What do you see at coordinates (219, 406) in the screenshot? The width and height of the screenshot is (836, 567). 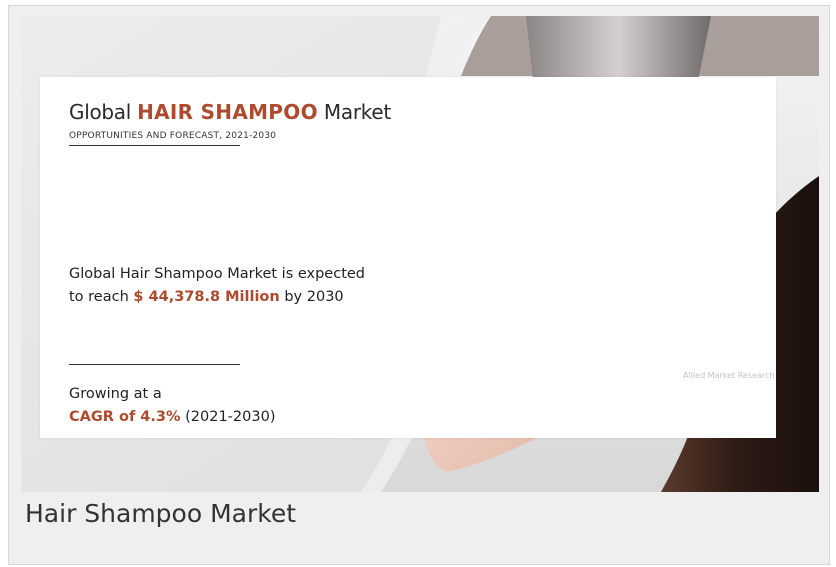 I see `cagr-statement: Growing at a CAGR of 4.3% (2021-2030)` at bounding box center [219, 406].